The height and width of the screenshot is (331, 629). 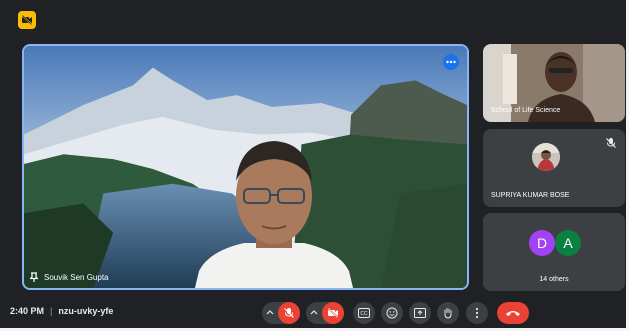 I want to click on mic-toggle-button, so click(x=289, y=313).